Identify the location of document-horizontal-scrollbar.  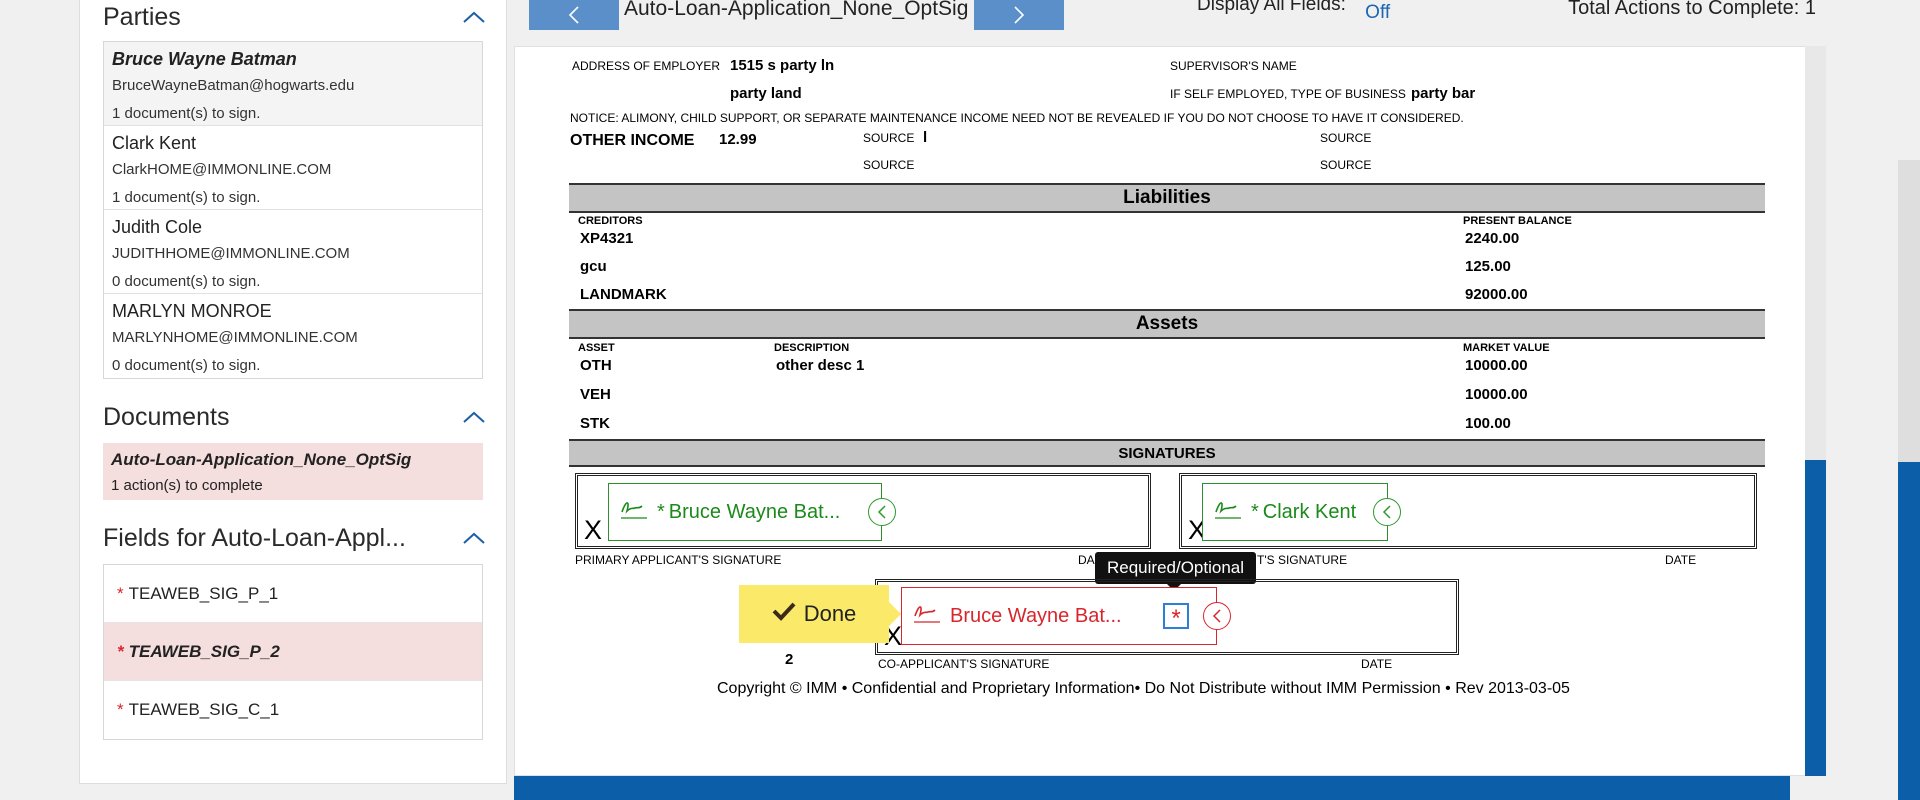
(1152, 788).